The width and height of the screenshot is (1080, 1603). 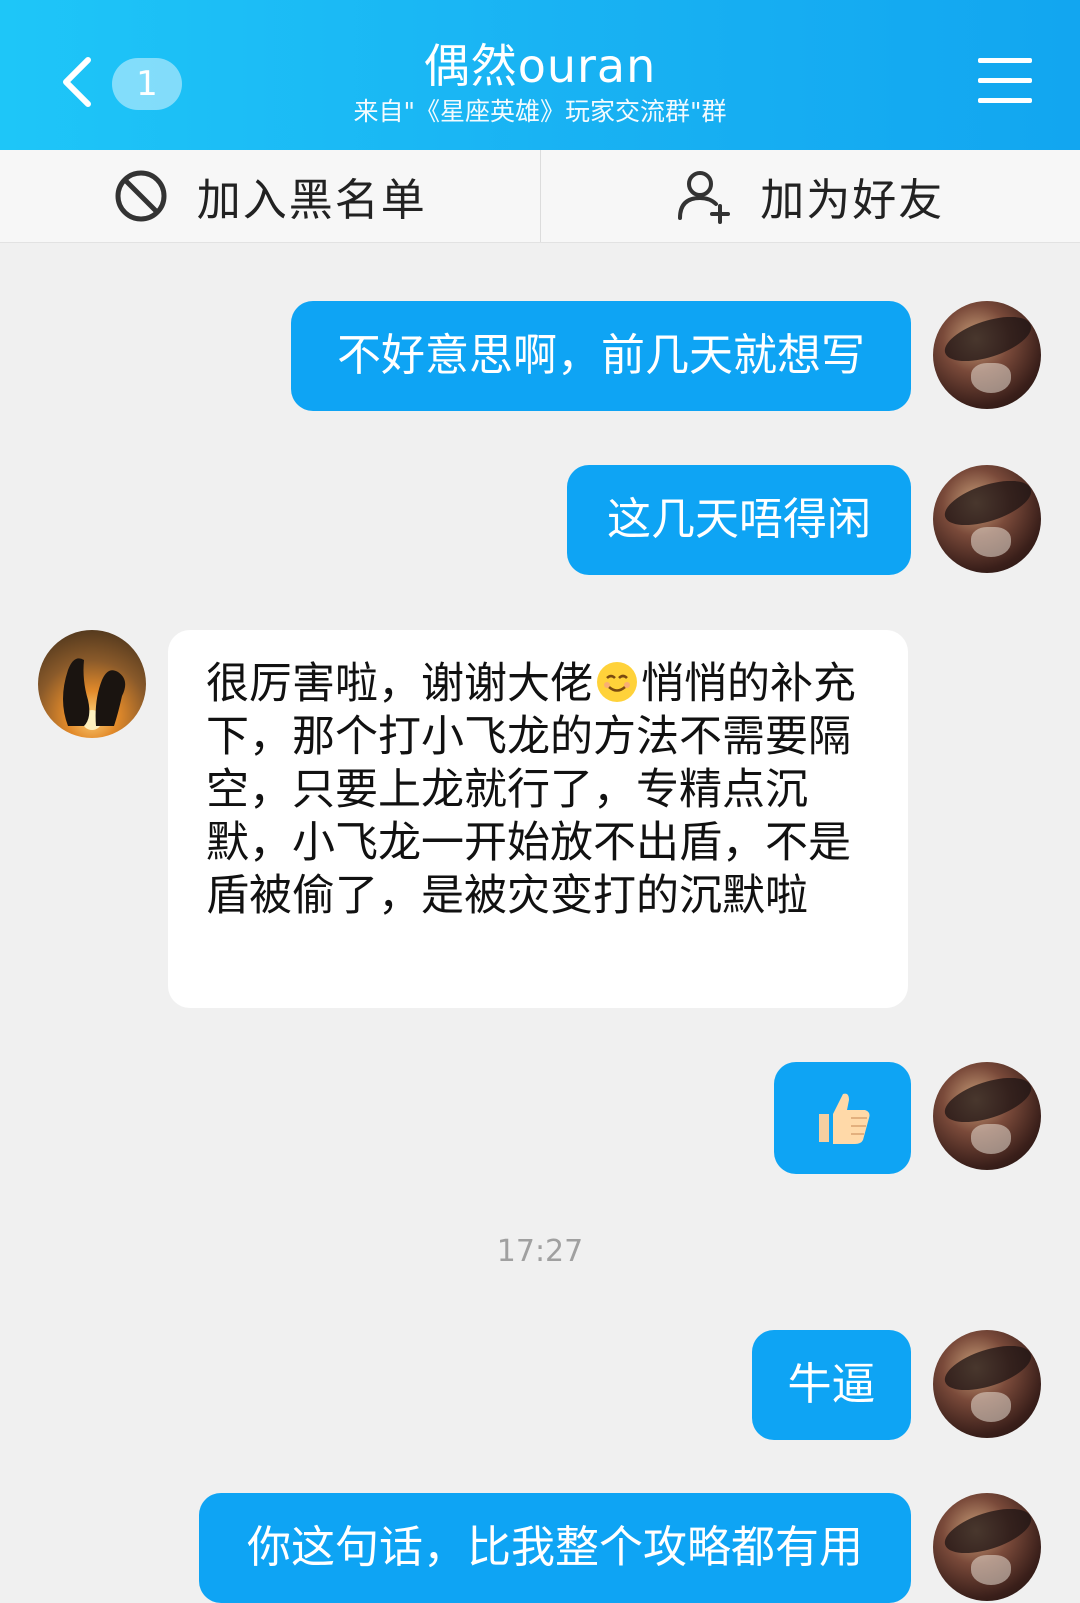 I want to click on back-button, so click(x=76, y=82).